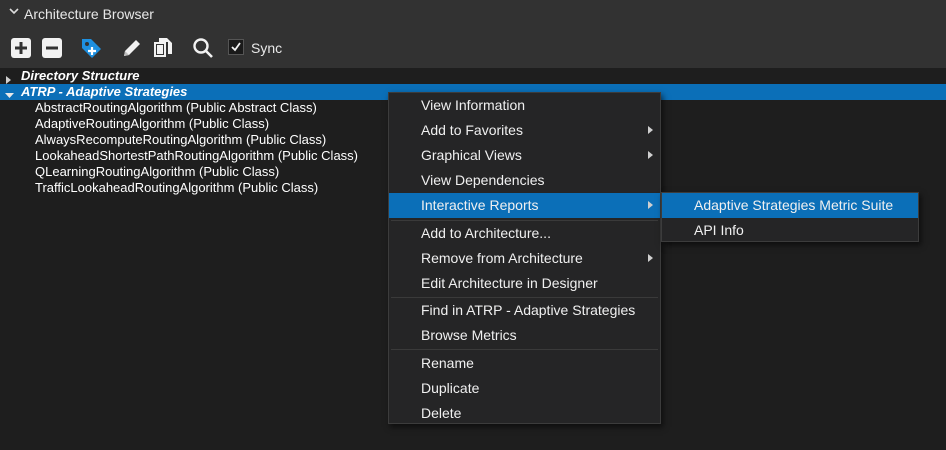 Image resolution: width=946 pixels, height=450 pixels. I want to click on add-icon, so click(21, 48).